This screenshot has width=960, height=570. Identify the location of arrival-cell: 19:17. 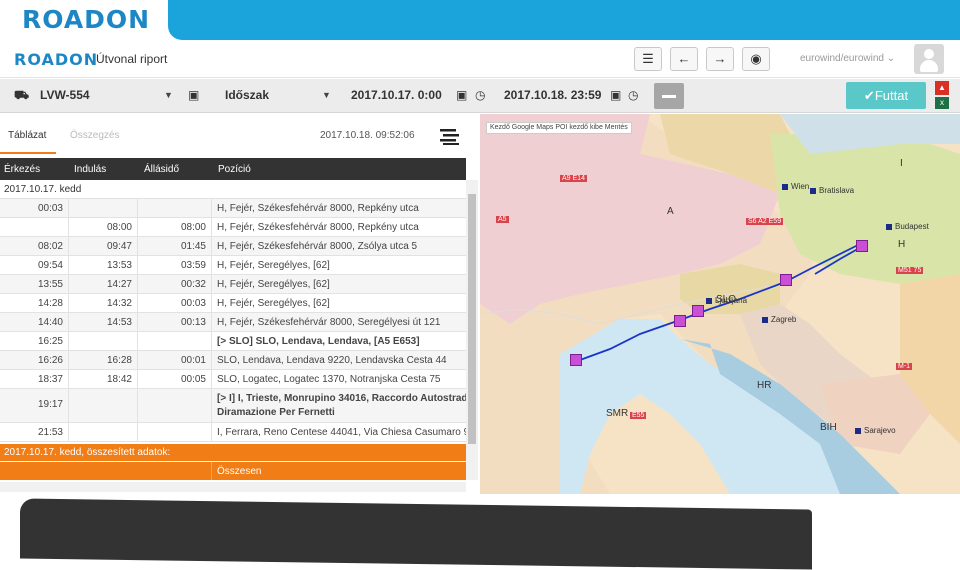
(50, 404).